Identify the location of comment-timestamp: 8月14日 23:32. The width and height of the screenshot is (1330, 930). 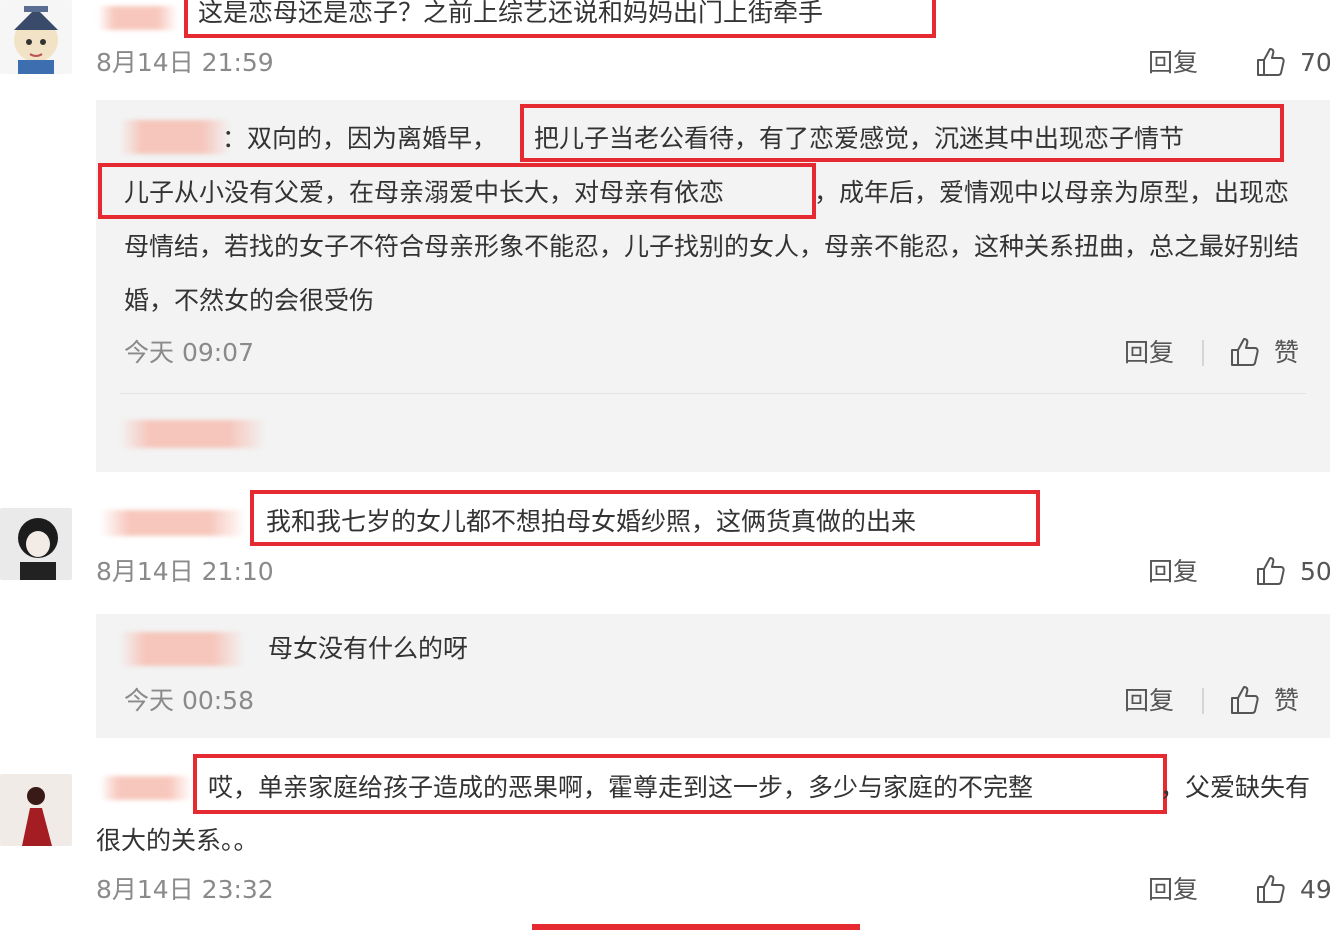
(185, 889).